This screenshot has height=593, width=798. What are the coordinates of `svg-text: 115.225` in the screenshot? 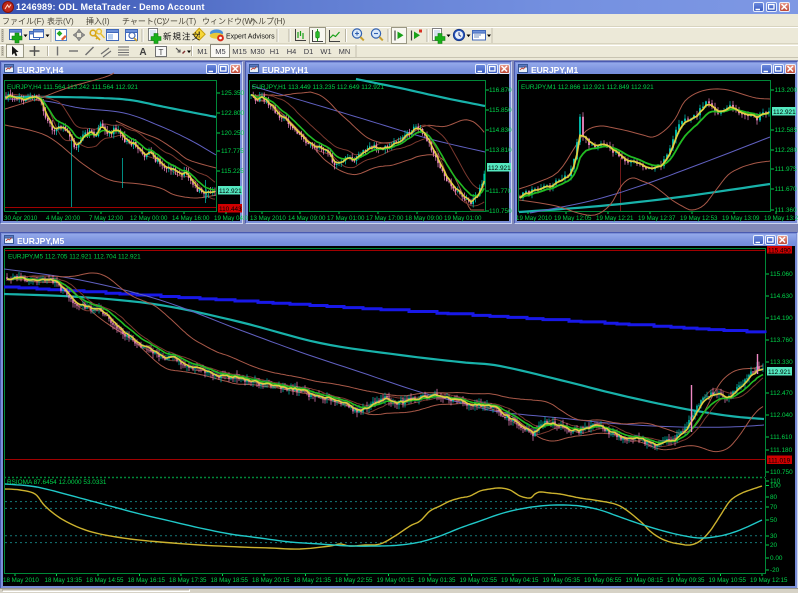 It's located at (232, 171).